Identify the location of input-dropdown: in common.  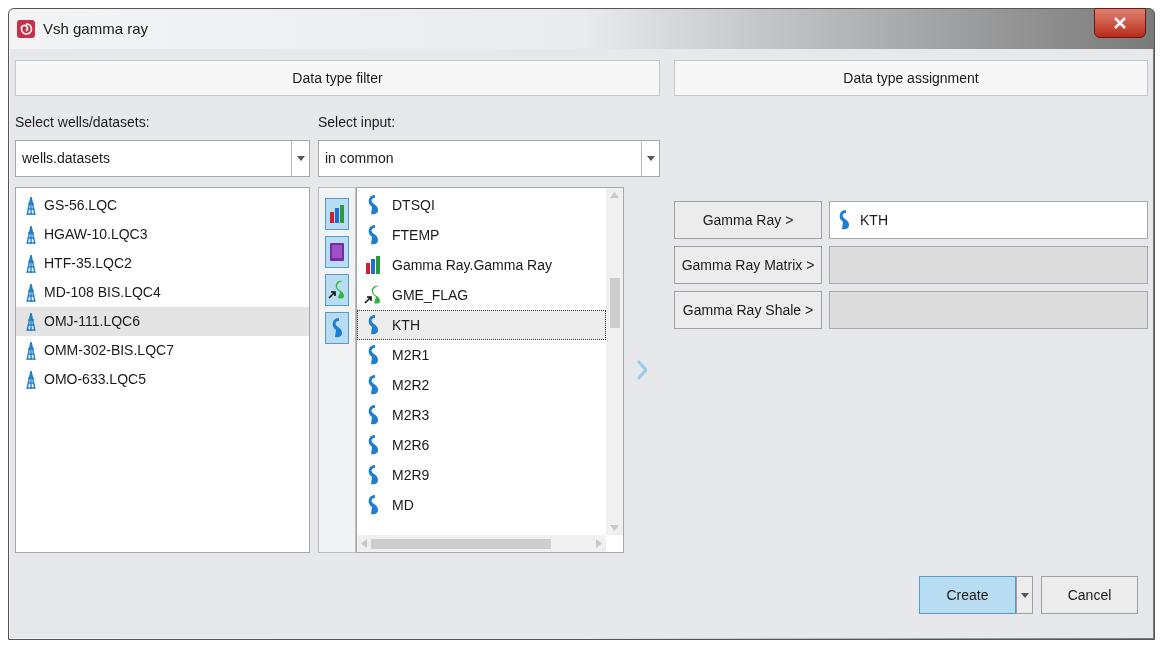
(489, 158).